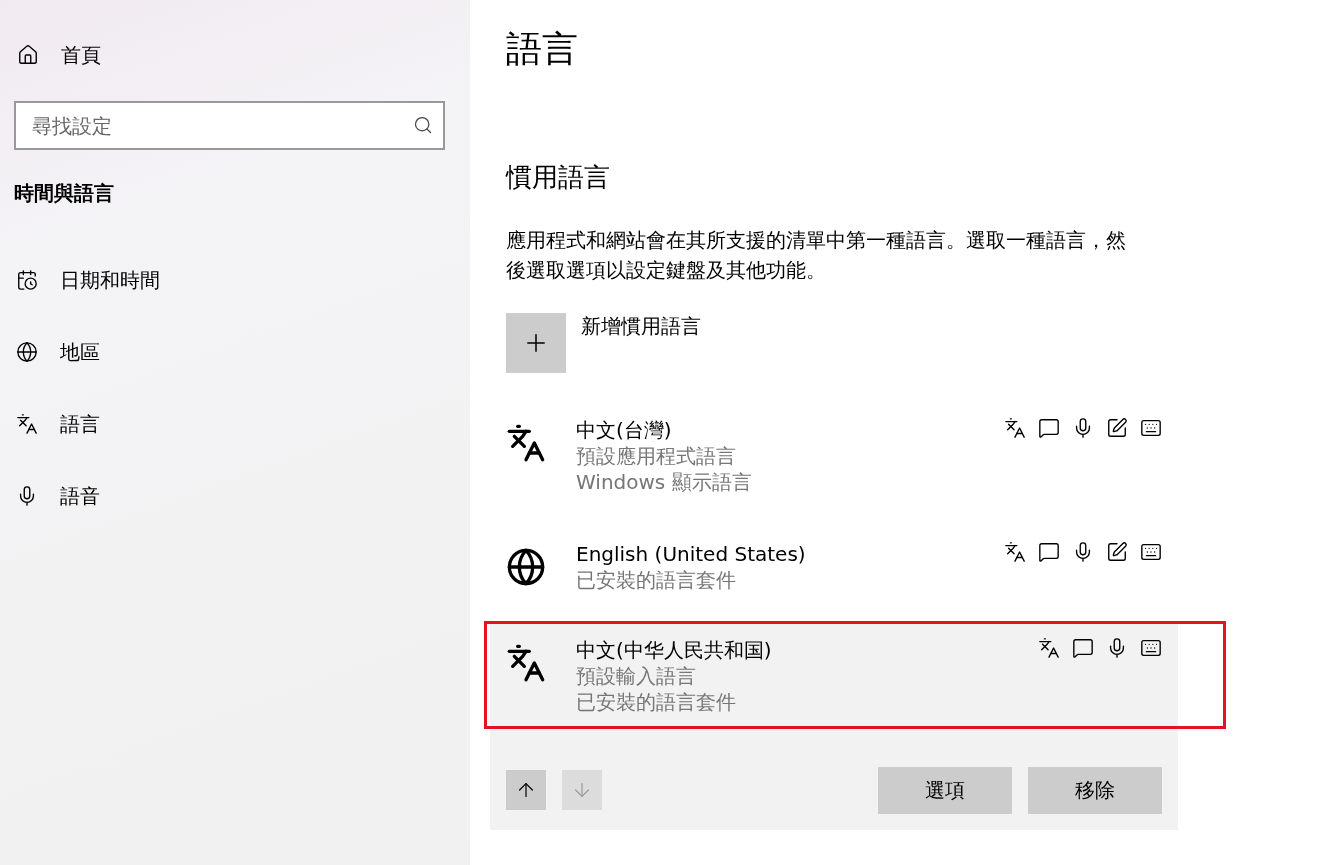  I want to click on language-row: 中文(台灣) 預設應用程式語言 Windows 顯示語言, so click(834, 462).